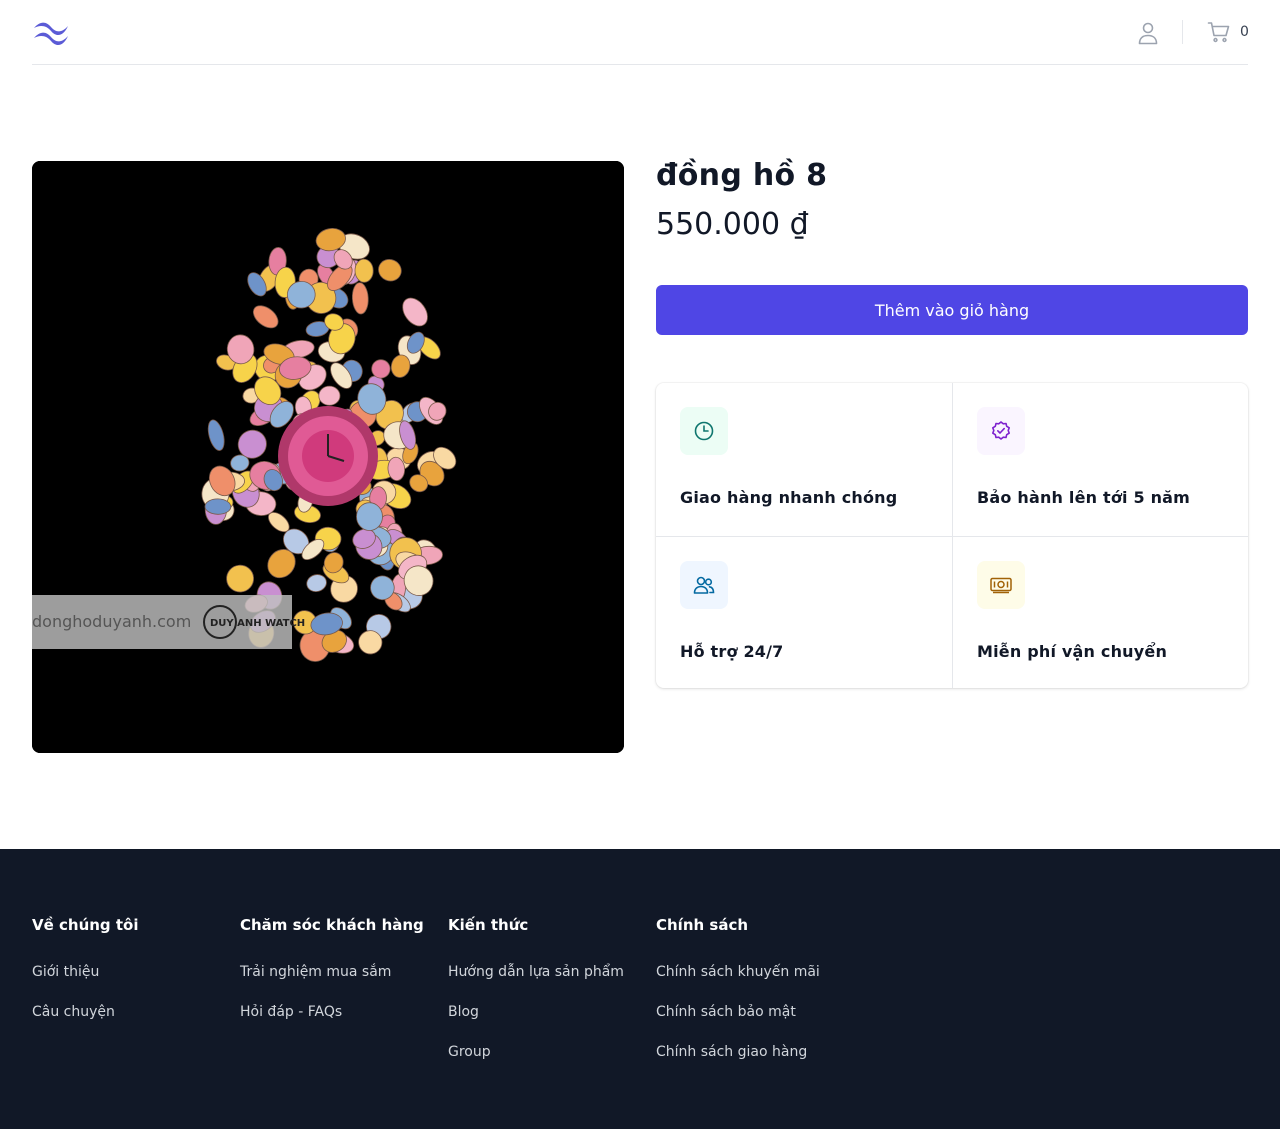  Describe the element at coordinates (804, 459) in the screenshot. I see `feature-fast-delivery: Giao hàng nhanh chóng` at that location.